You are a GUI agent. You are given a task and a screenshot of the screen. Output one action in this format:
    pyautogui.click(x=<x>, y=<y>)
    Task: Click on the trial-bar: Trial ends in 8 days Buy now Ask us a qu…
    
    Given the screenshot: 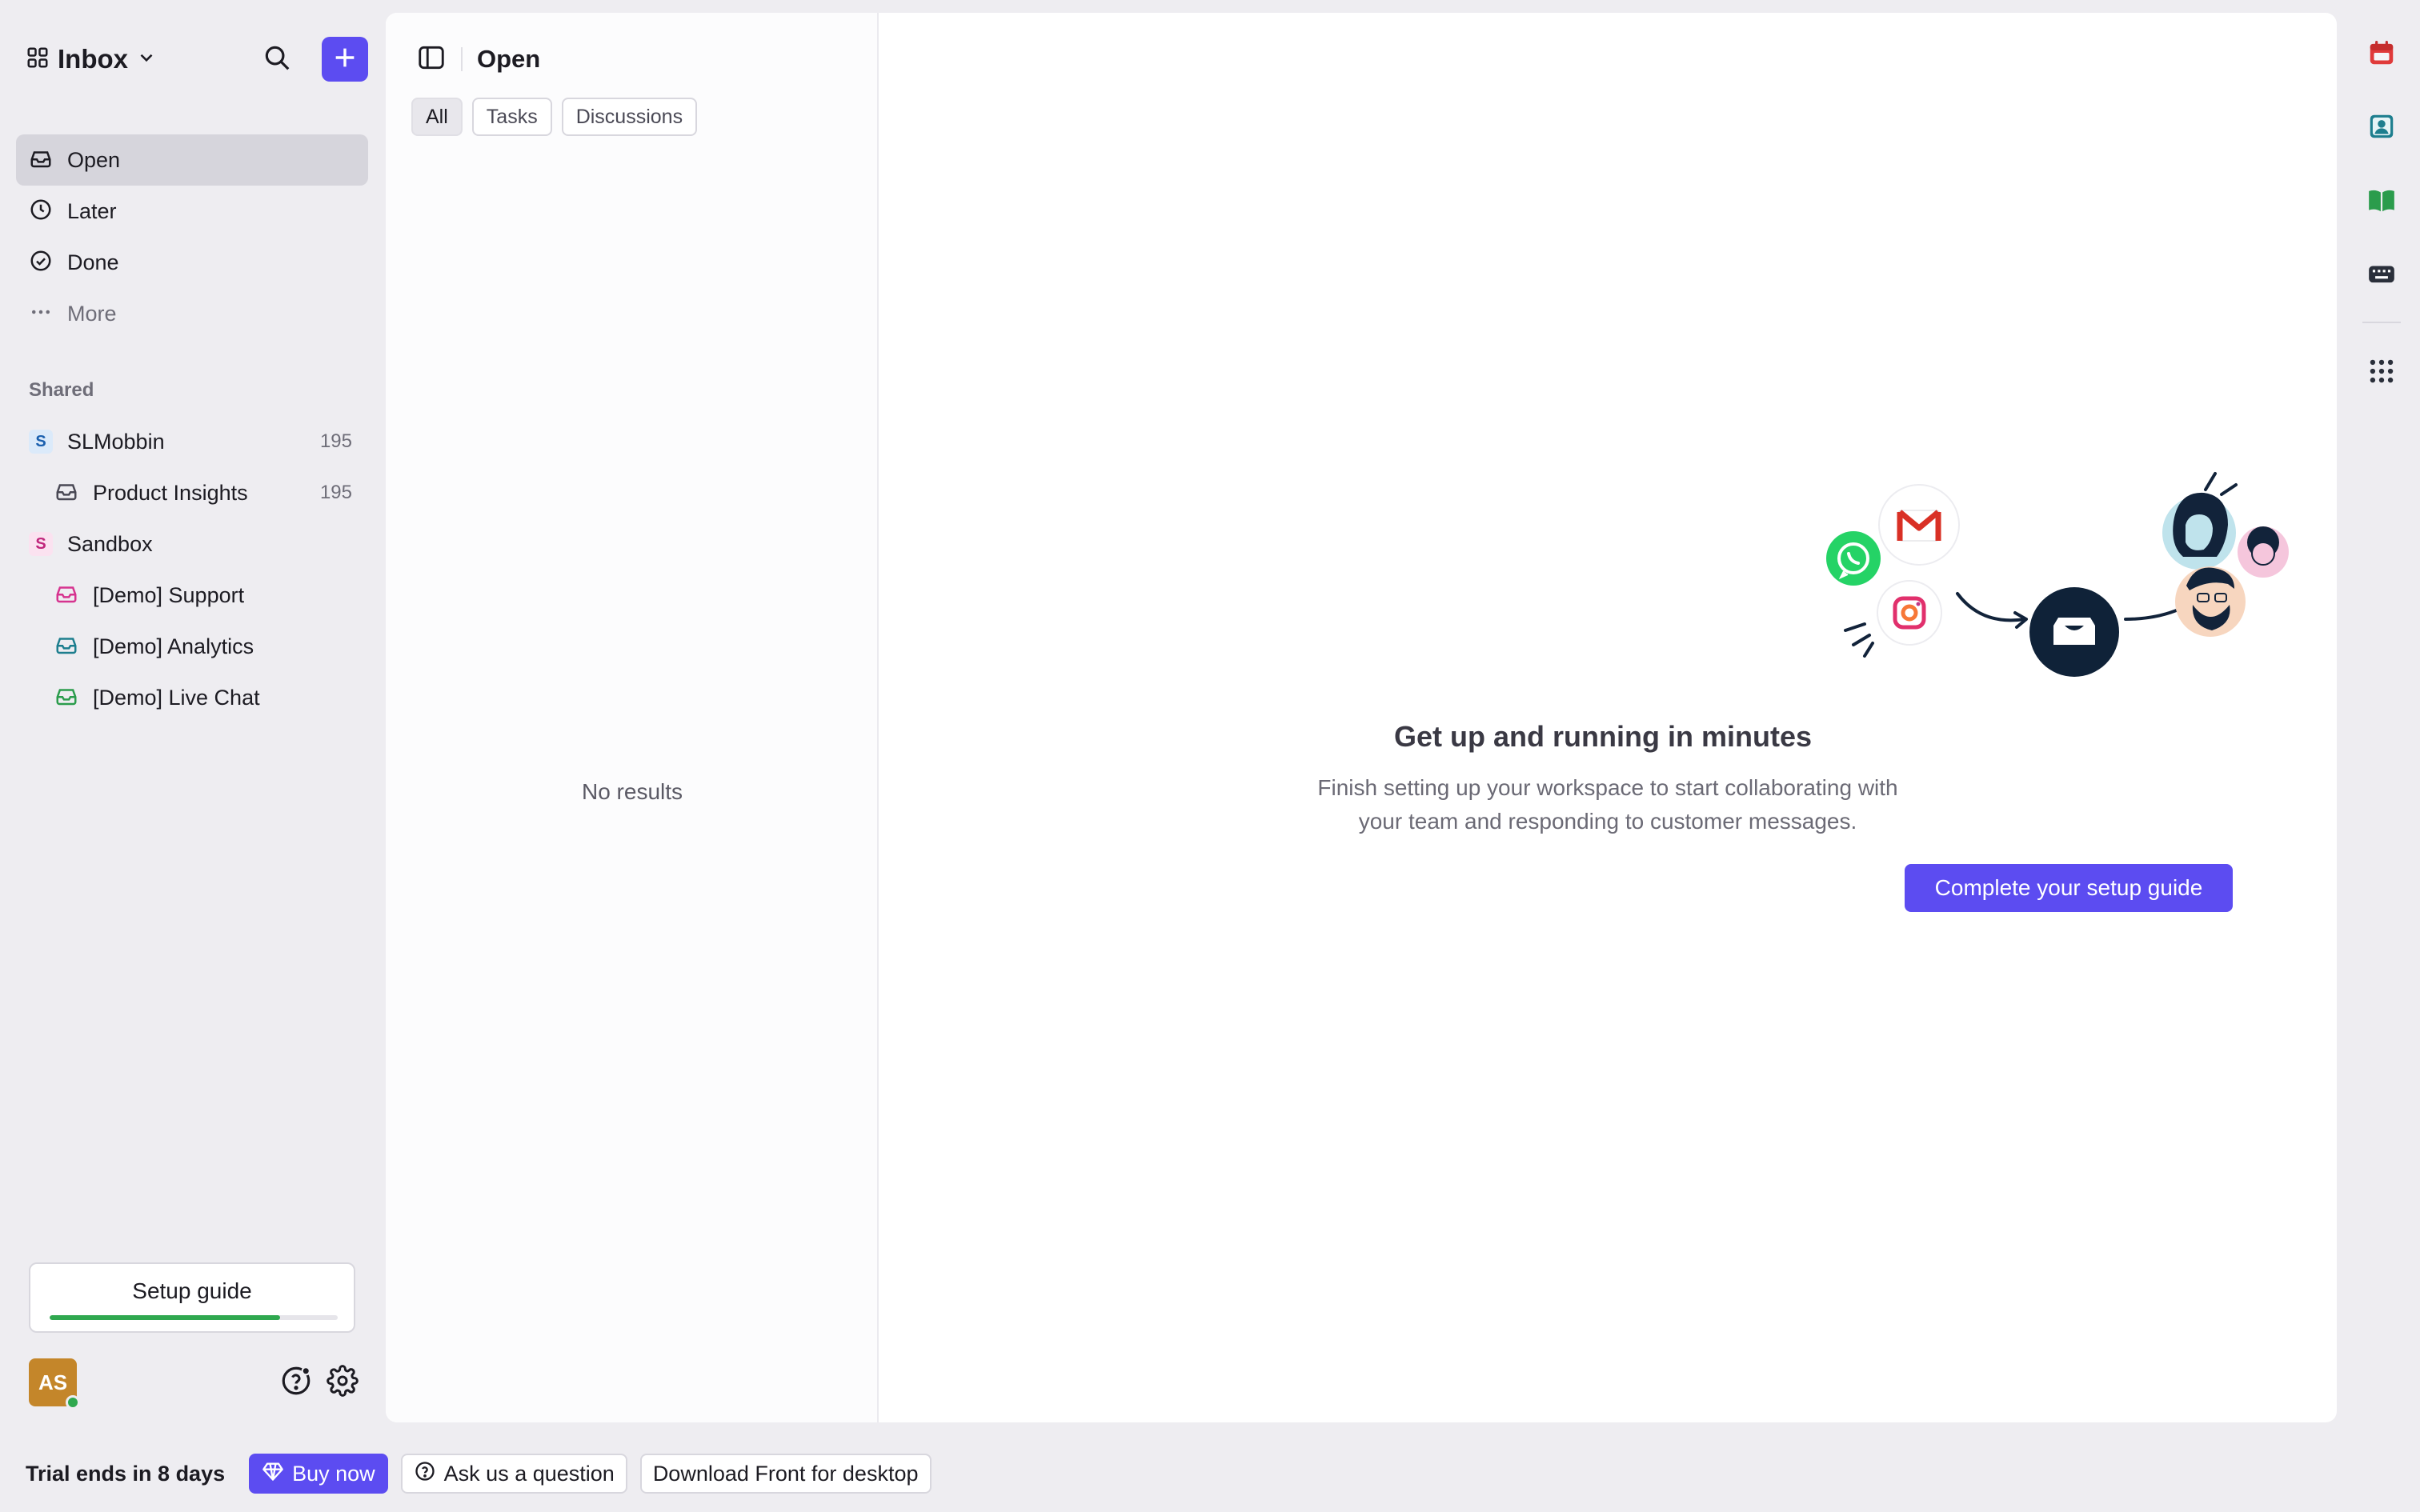 What is the action you would take?
    pyautogui.click(x=479, y=1473)
    